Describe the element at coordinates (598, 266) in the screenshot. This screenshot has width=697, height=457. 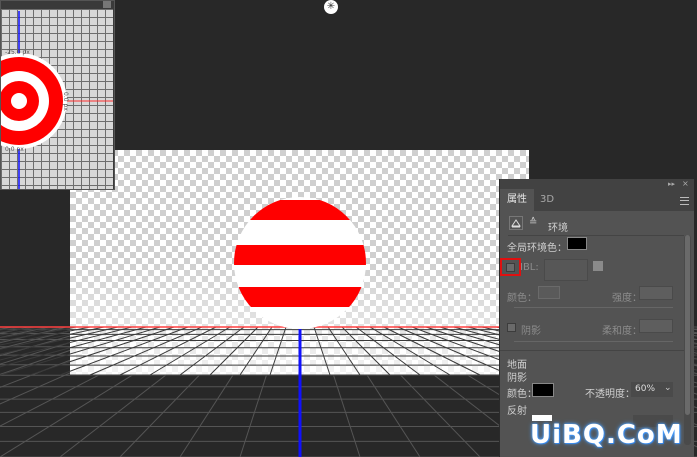
I see `folder-icon` at that location.